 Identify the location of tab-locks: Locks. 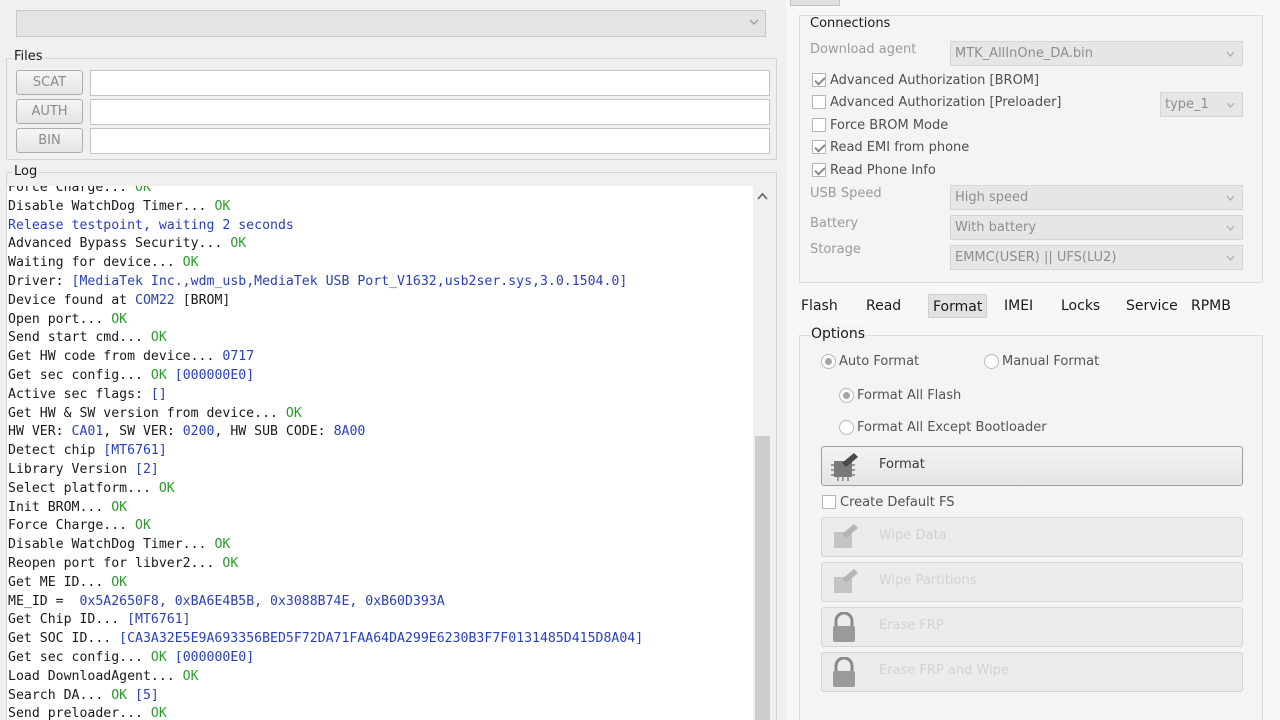
(1080, 306).